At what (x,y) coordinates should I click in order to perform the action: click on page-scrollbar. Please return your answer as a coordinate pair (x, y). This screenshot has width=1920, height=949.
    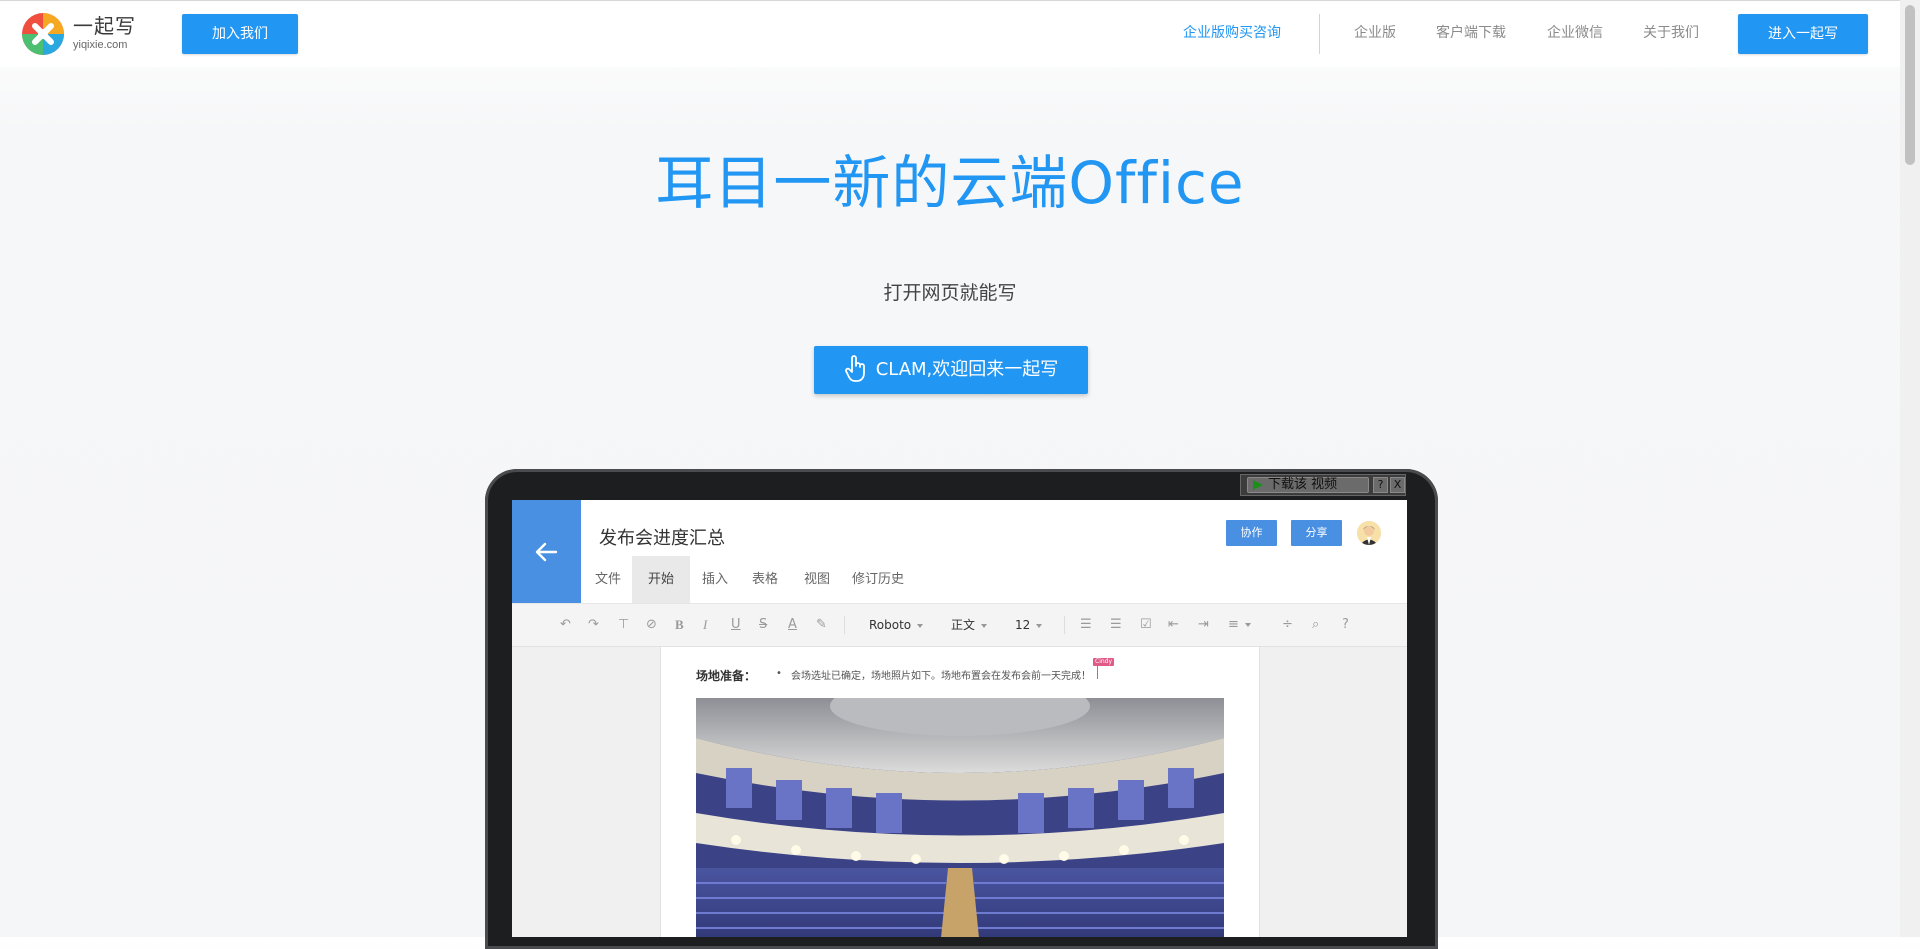
    Looking at the image, I should click on (1910, 468).